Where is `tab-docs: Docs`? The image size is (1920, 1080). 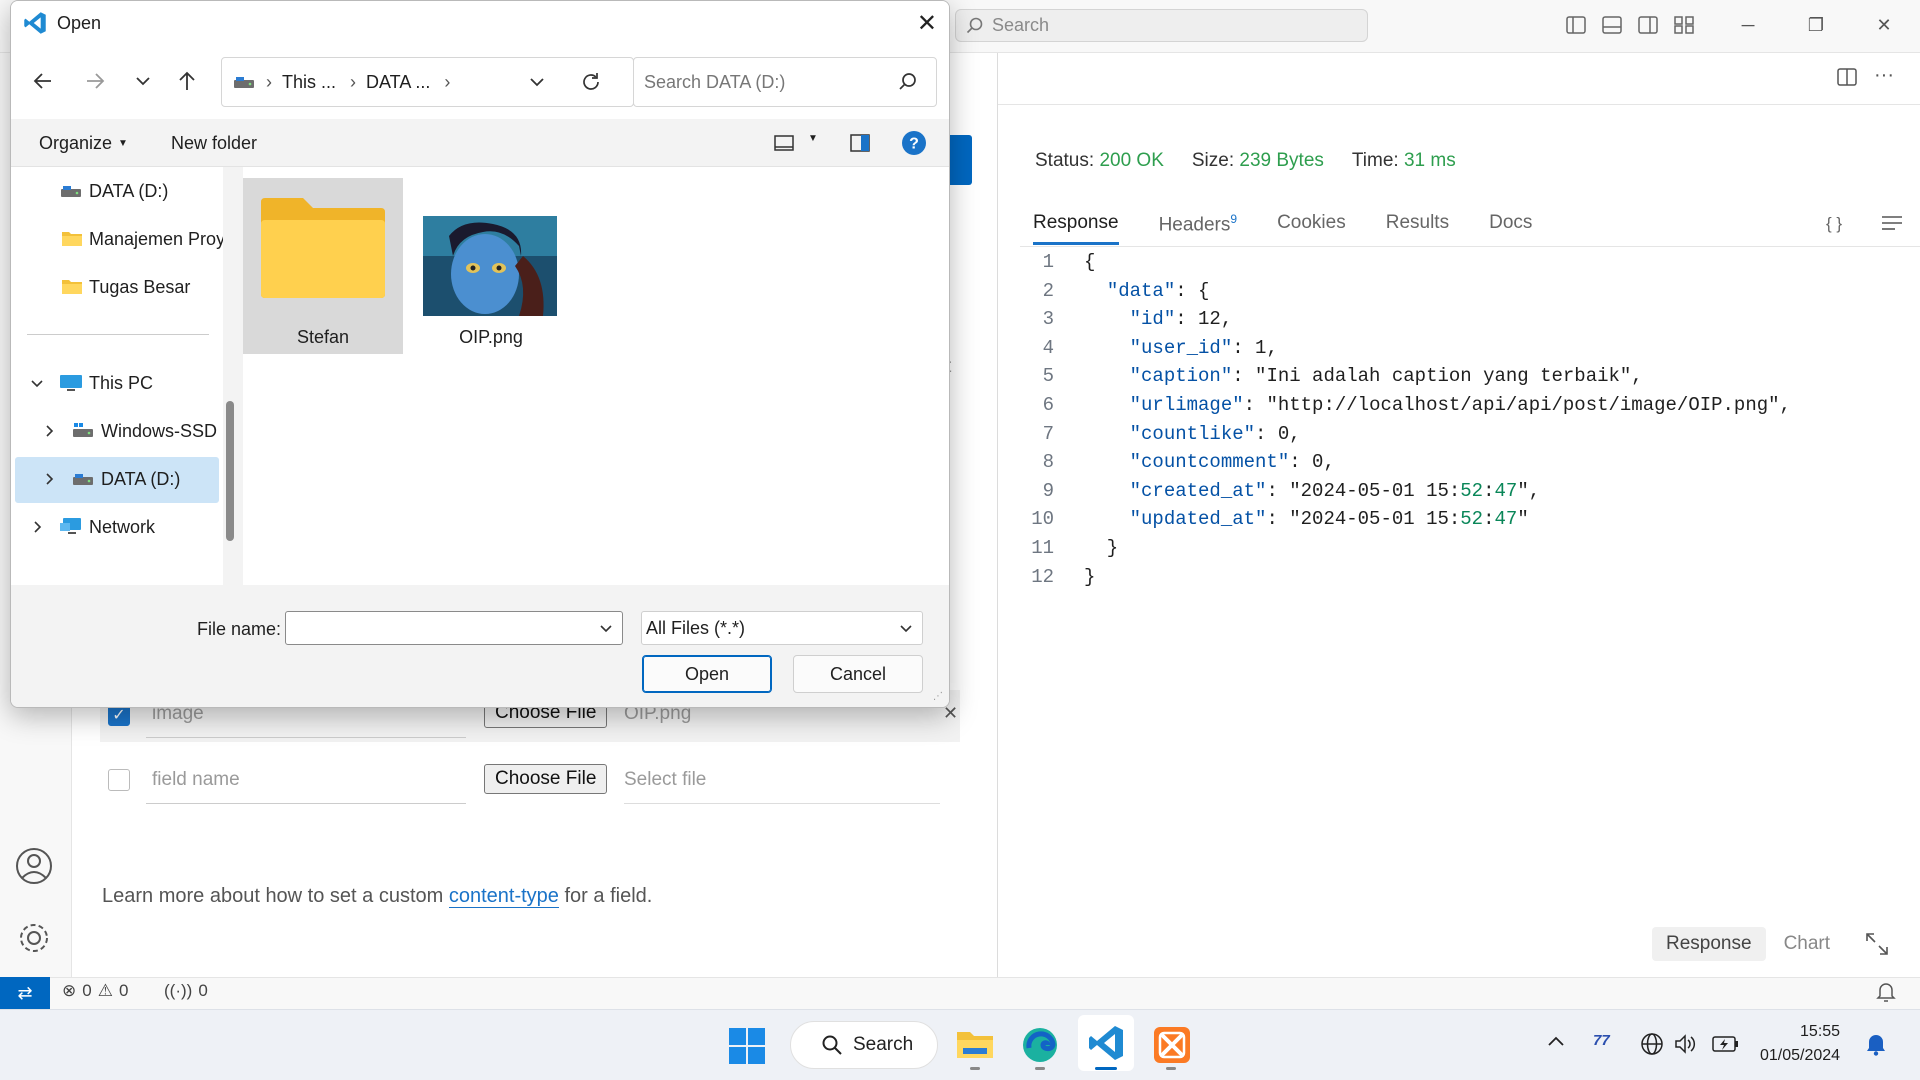 tab-docs: Docs is located at coordinates (1510, 226).